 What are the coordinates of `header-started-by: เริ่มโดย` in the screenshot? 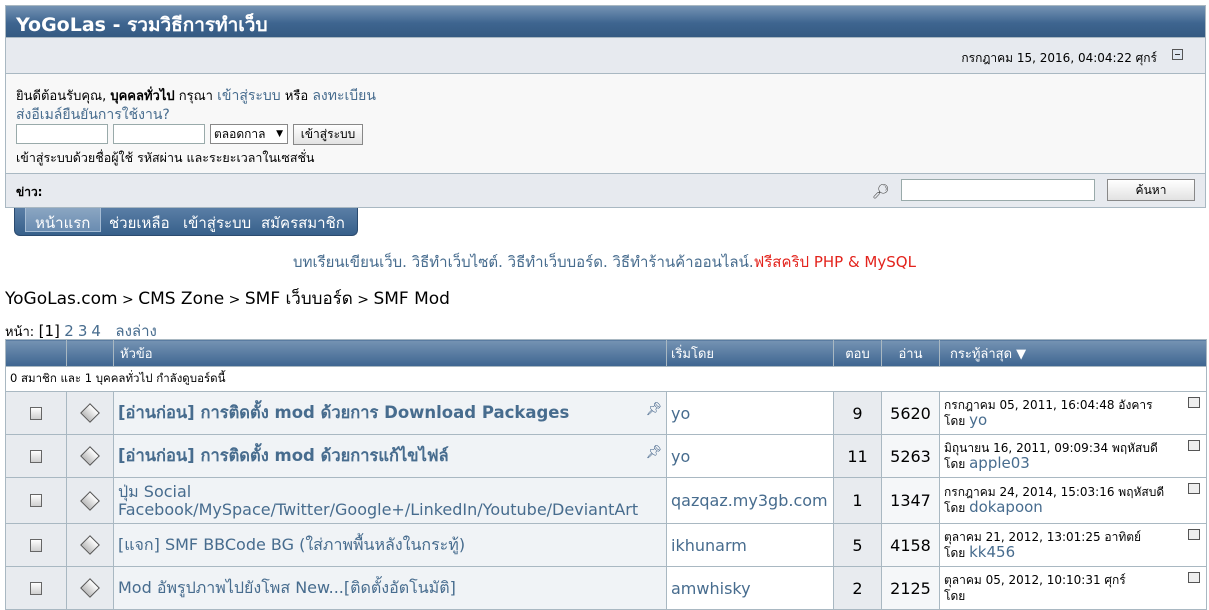 It's located at (750, 353).